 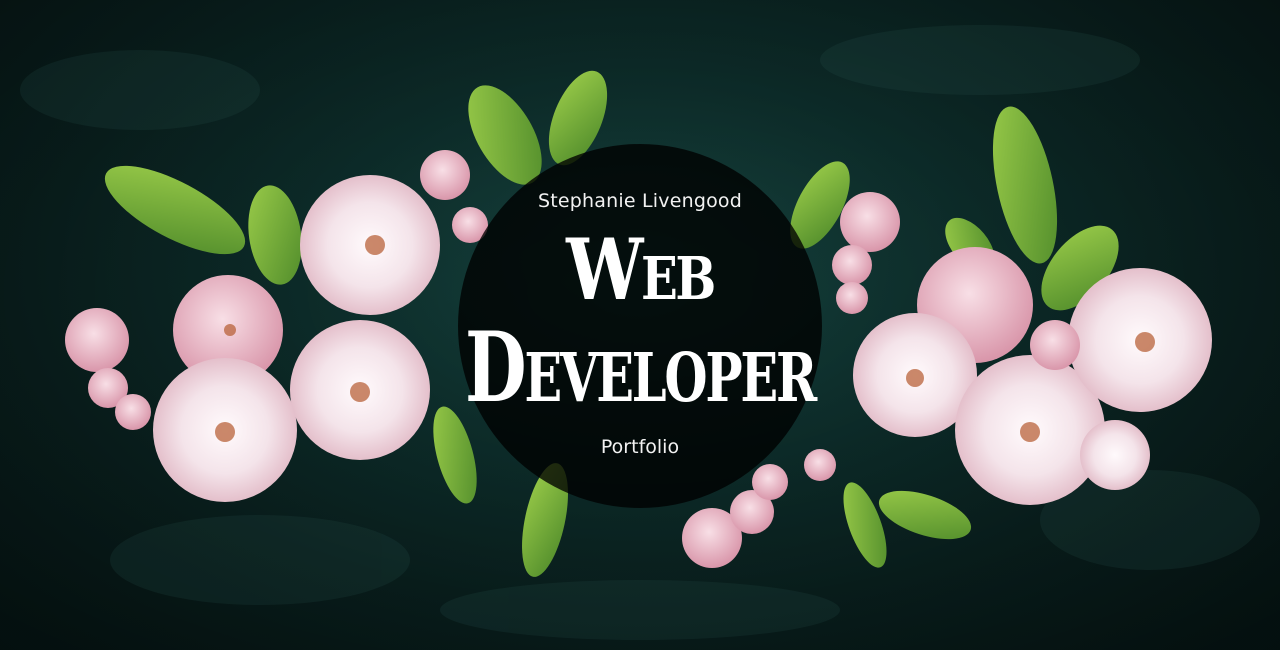 What do you see at coordinates (640, 367) in the screenshot?
I see `headline-line-2: Developer` at bounding box center [640, 367].